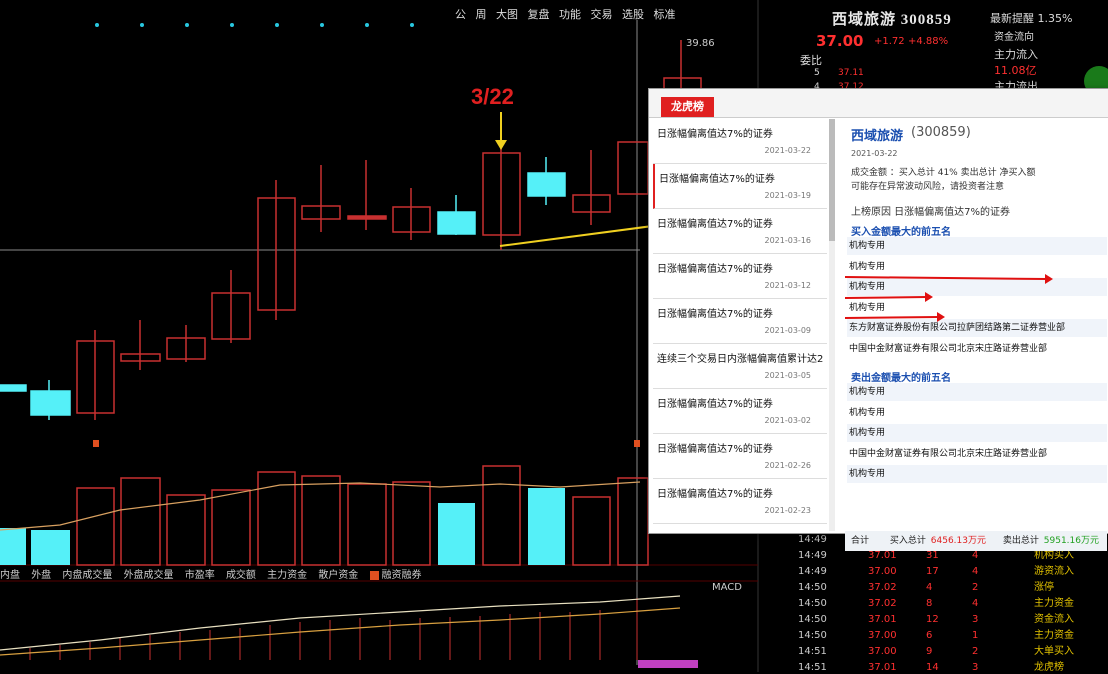  Describe the element at coordinates (811, 60) in the screenshot. I see `side-label: 委比` at that location.